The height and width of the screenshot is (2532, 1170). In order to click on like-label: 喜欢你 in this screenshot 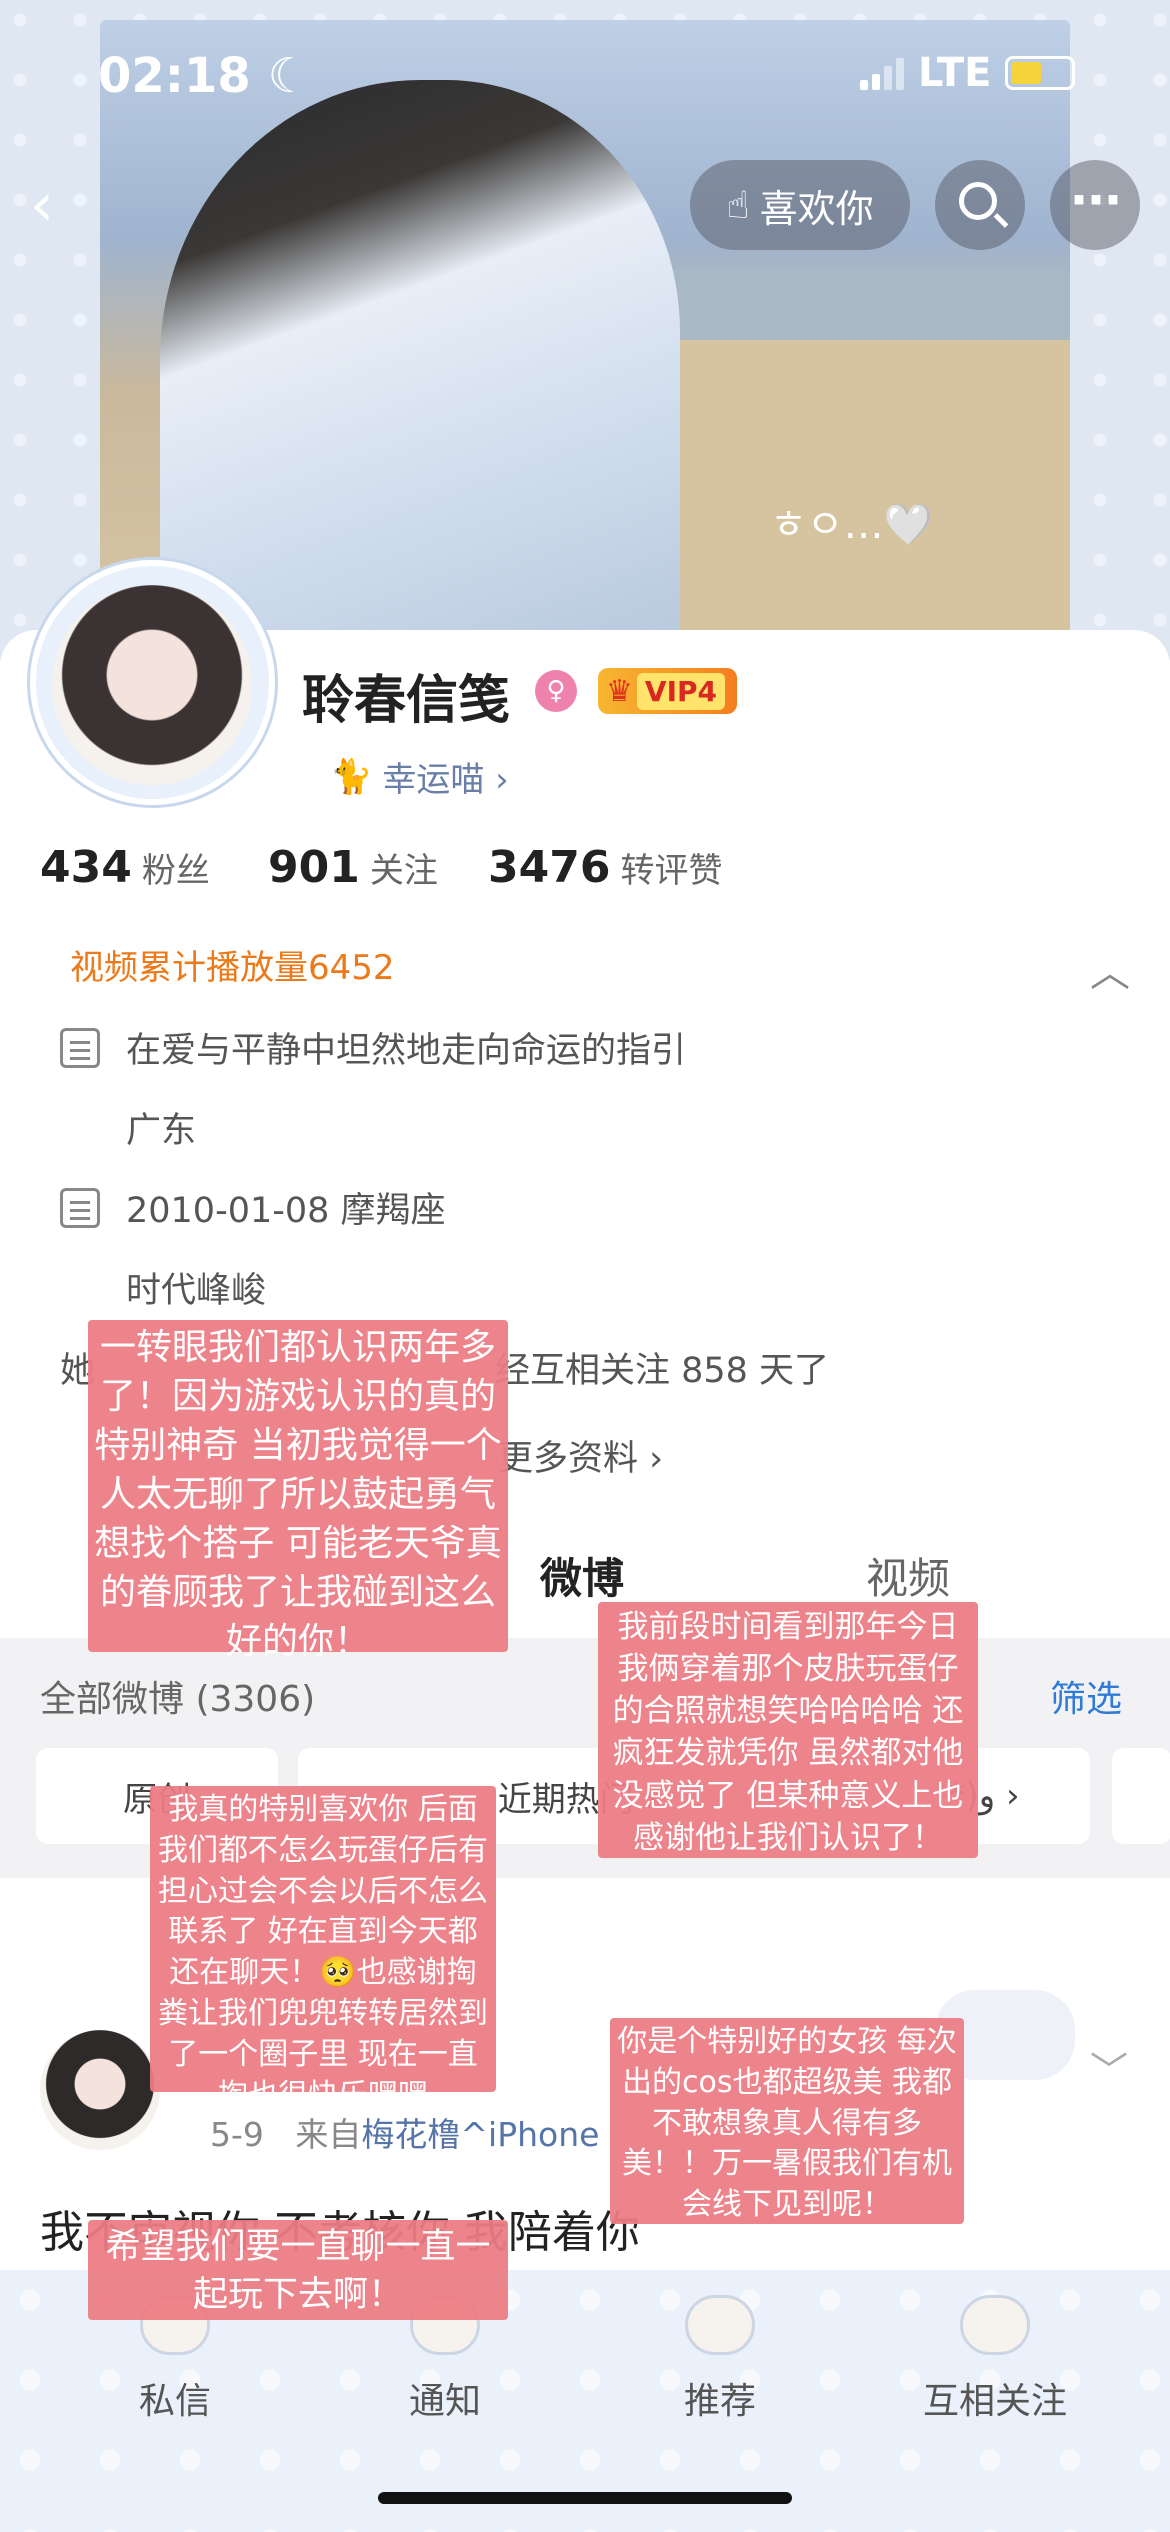, I will do `click(816, 208)`.